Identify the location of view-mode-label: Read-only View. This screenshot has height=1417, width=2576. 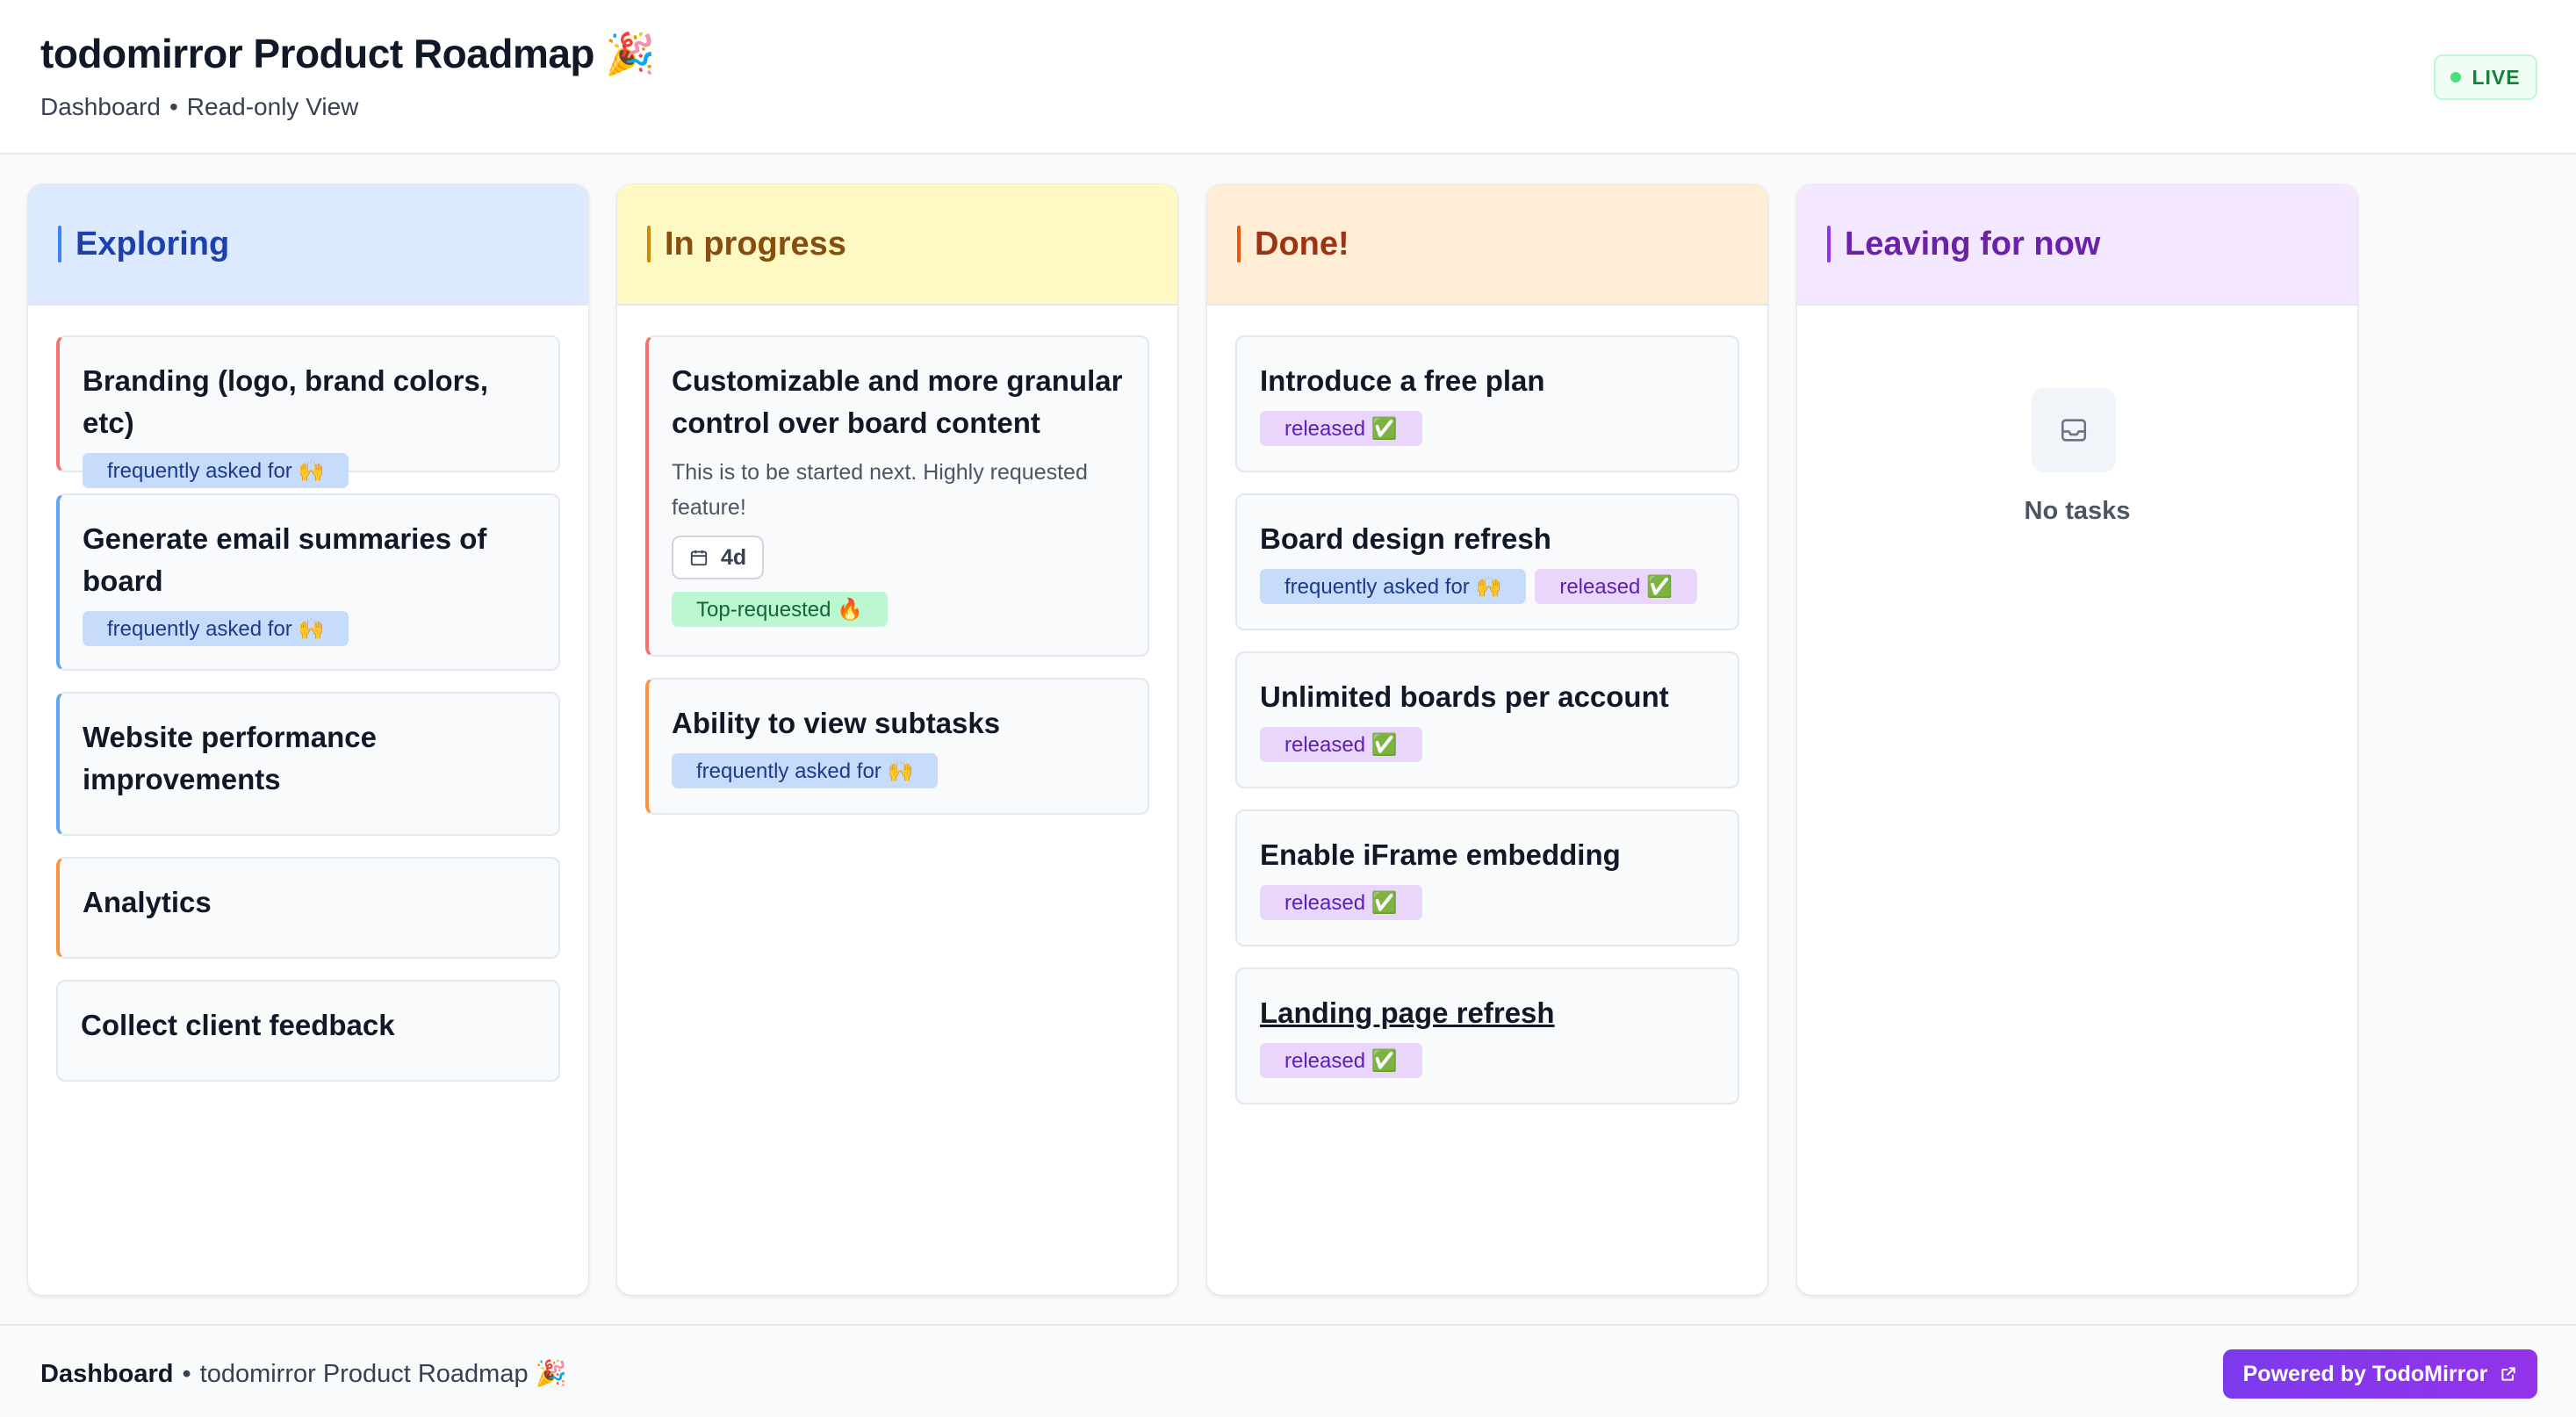
(272, 106).